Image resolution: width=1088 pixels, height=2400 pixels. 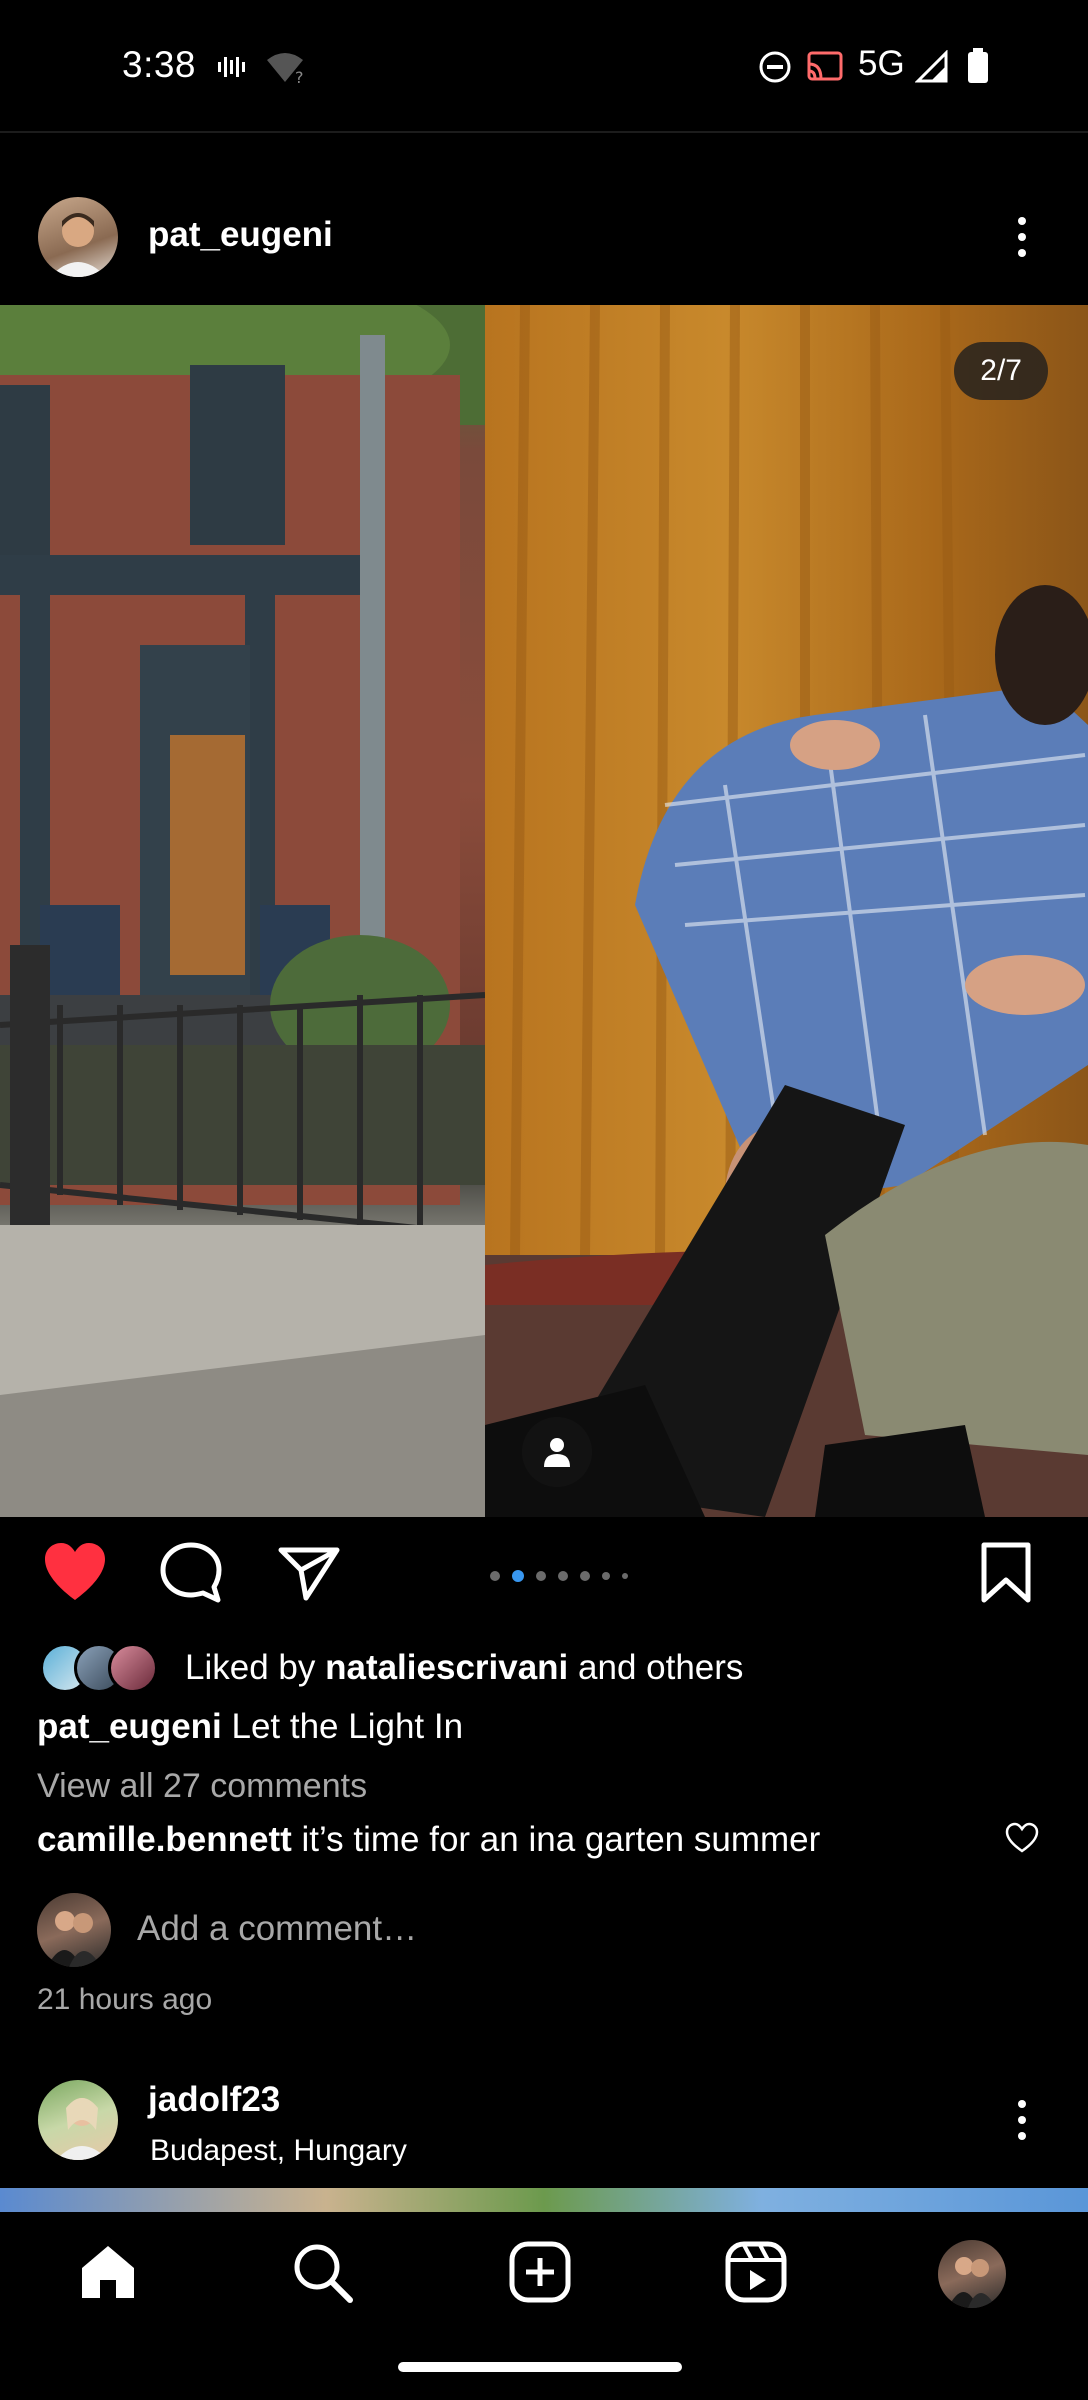 What do you see at coordinates (544, 2128) in the screenshot?
I see `next-post-header: jadolf23 Budapest, Hungary` at bounding box center [544, 2128].